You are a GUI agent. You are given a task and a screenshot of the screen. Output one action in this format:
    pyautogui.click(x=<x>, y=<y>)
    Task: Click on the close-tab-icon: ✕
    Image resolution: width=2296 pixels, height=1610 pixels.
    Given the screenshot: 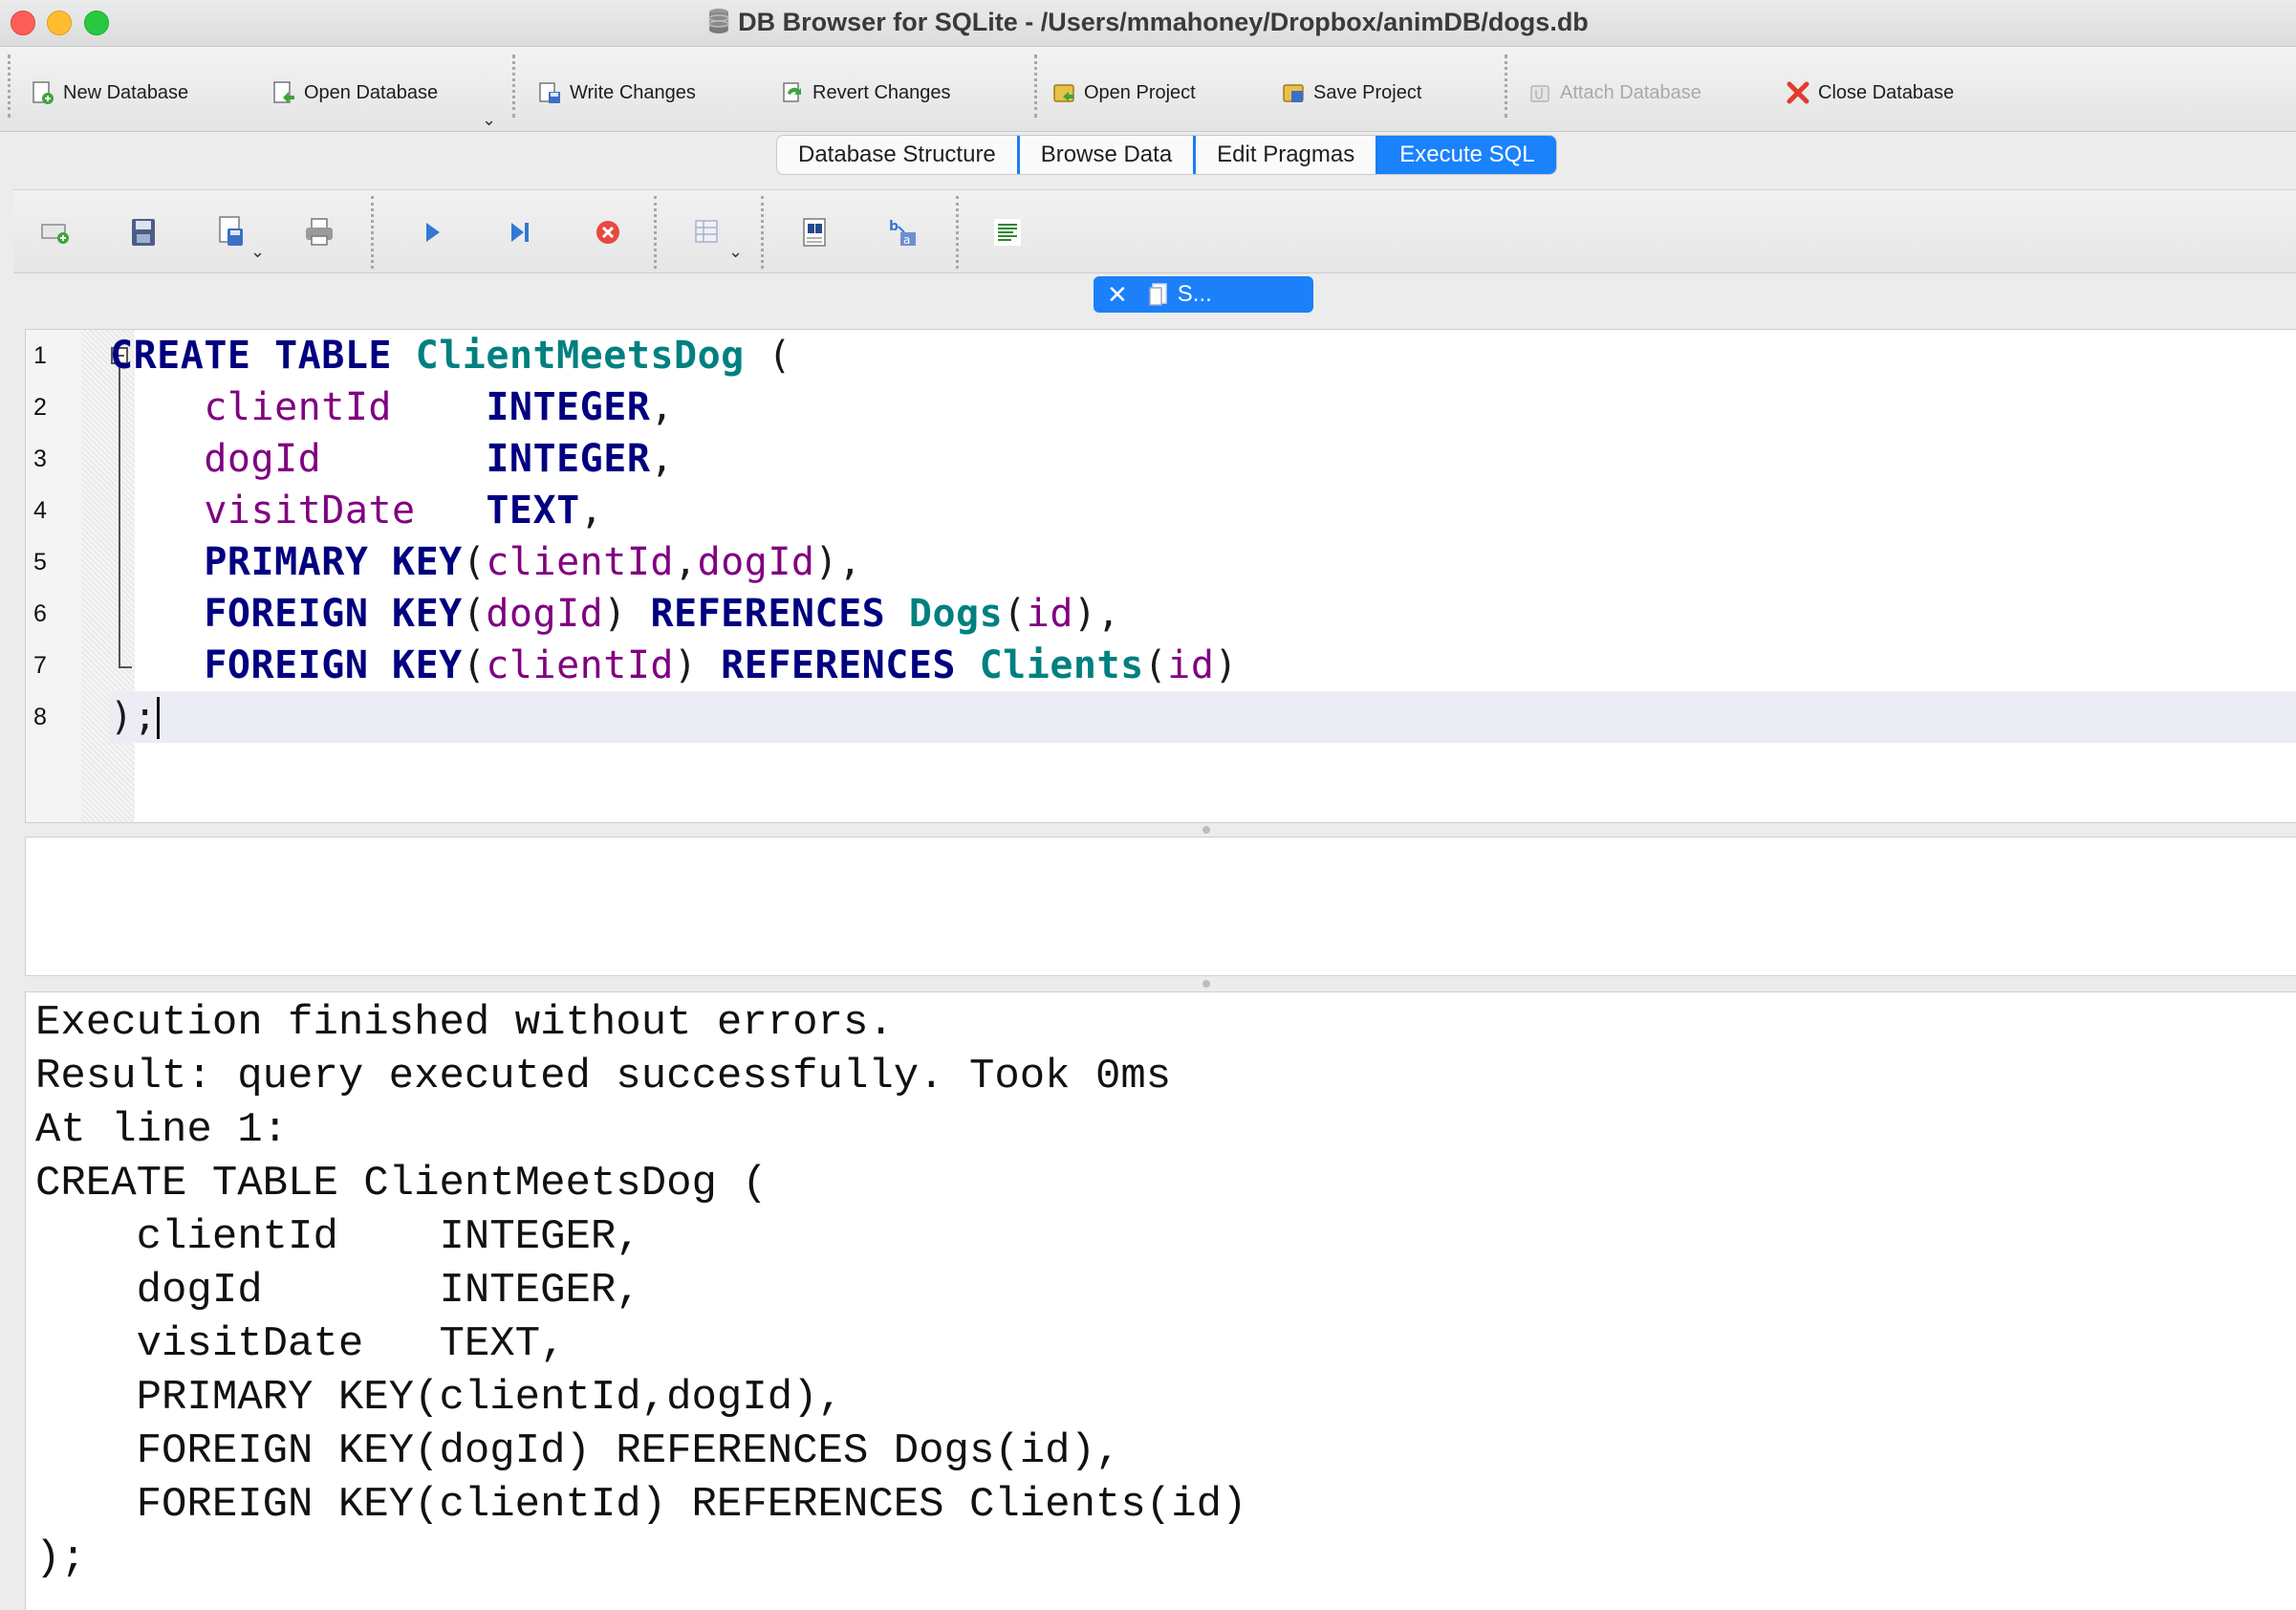 What is the action you would take?
    pyautogui.click(x=1117, y=295)
    